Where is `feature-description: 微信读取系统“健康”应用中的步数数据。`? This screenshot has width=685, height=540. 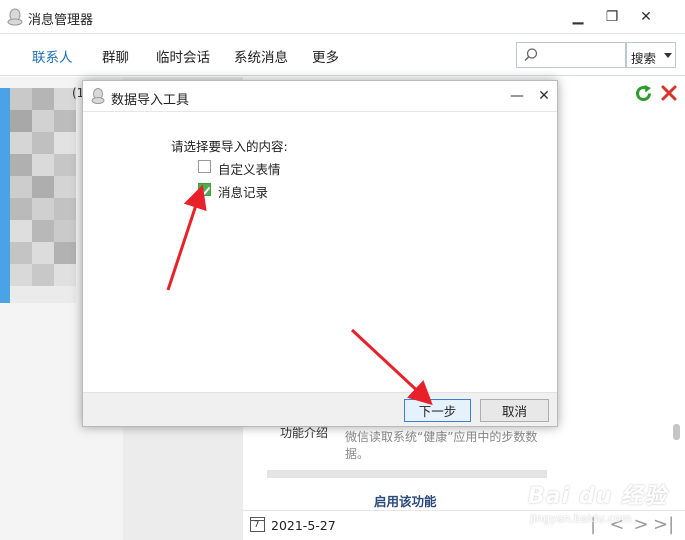 feature-description: 微信读取系统“健康”应用中的步数数据。 is located at coordinates (441, 445).